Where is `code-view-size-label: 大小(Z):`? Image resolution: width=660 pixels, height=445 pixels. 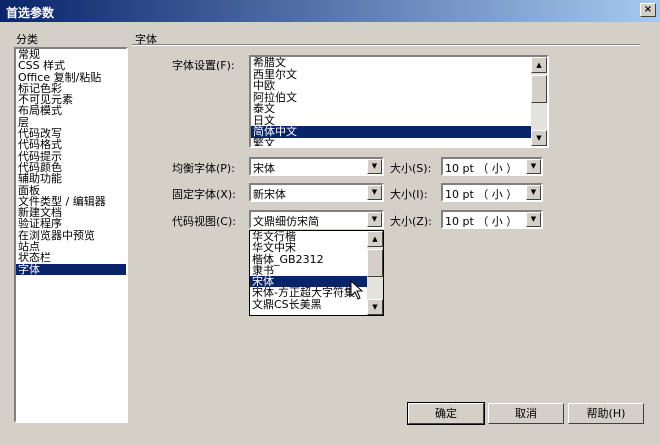
code-view-size-label: 大小(Z): is located at coordinates (411, 221).